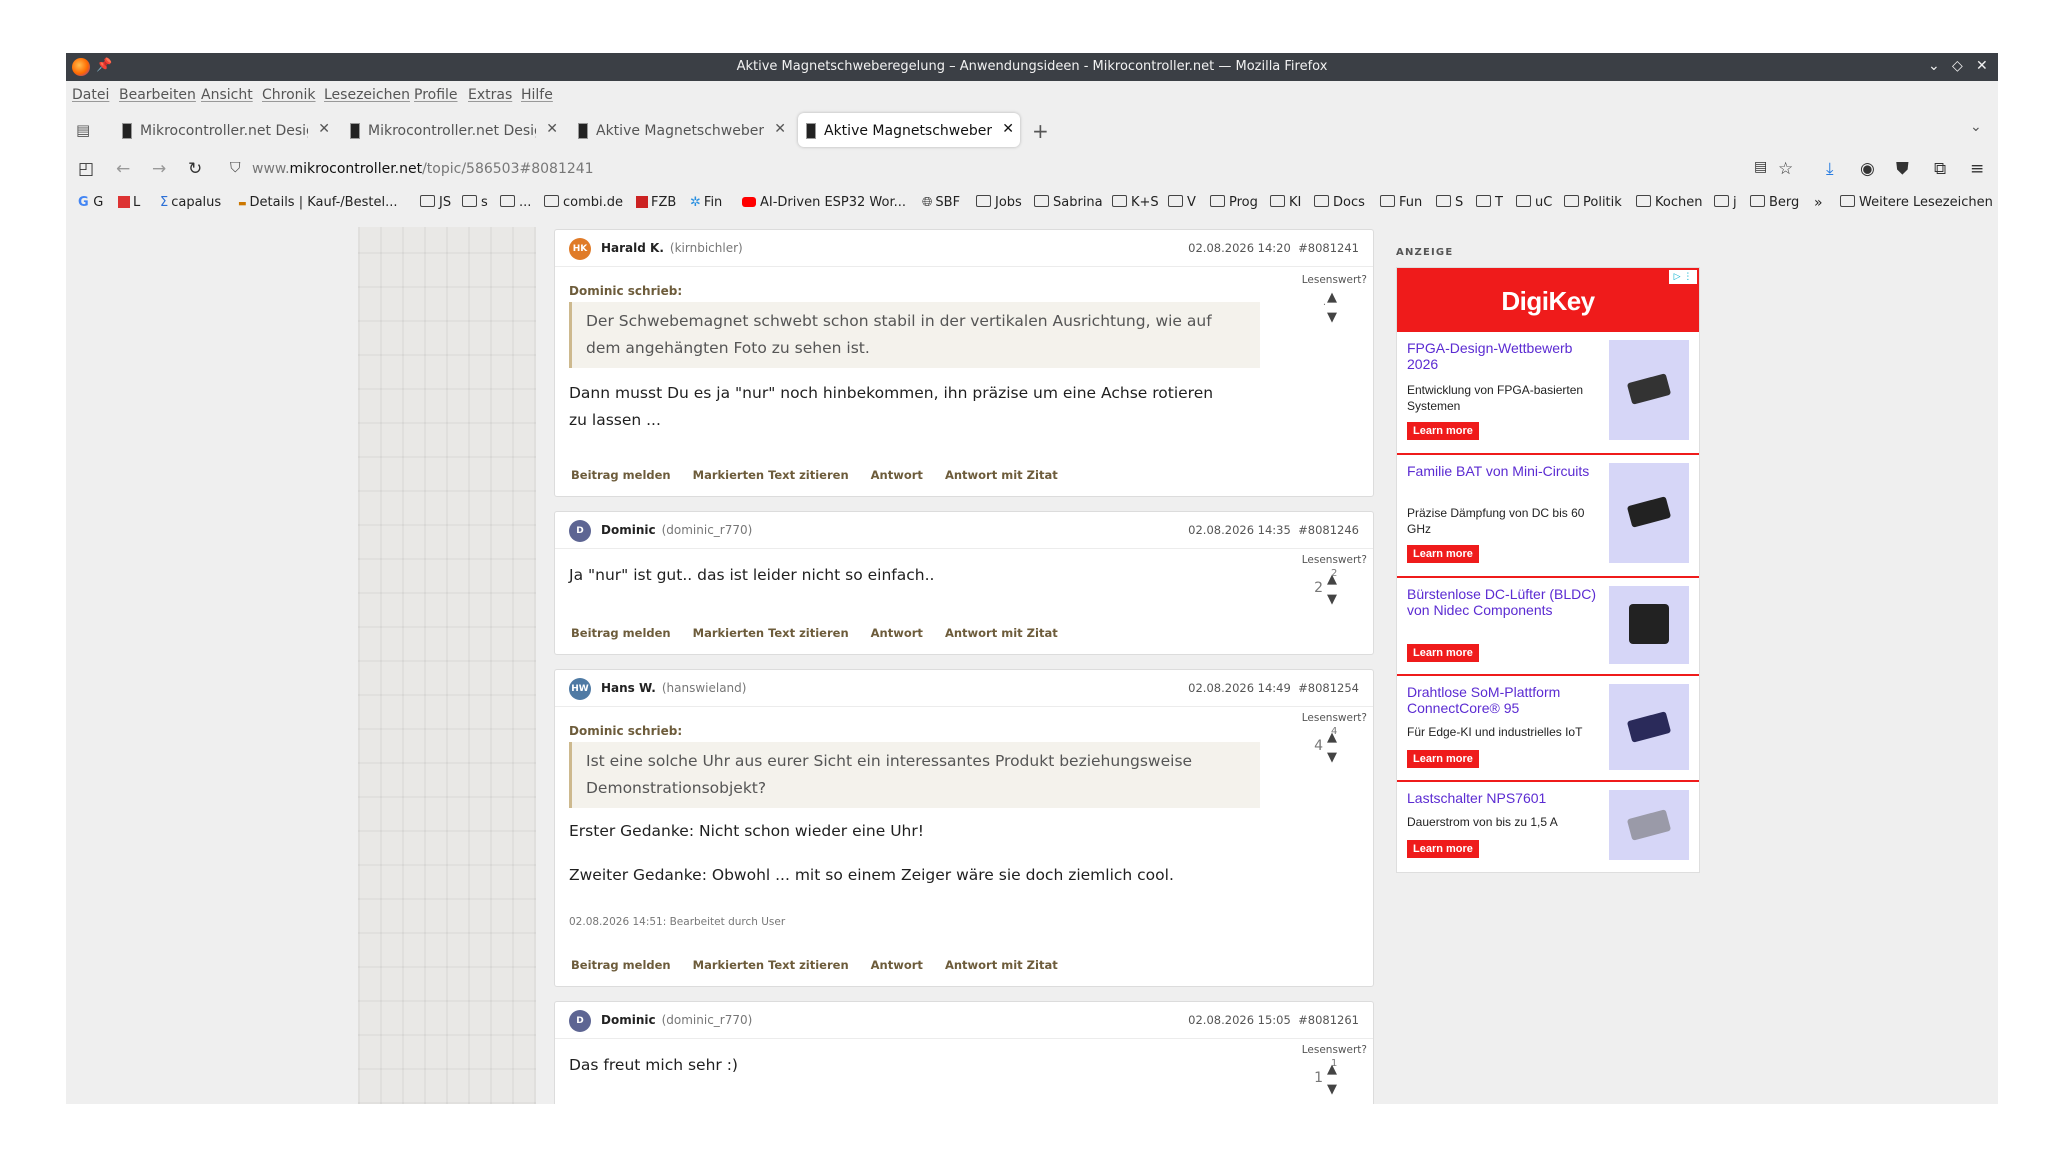 Image resolution: width=2050 pixels, height=1174 pixels. What do you see at coordinates (225, 130) in the screenshot?
I see `tab-1: Mikrocontroller.net Design ✕` at bounding box center [225, 130].